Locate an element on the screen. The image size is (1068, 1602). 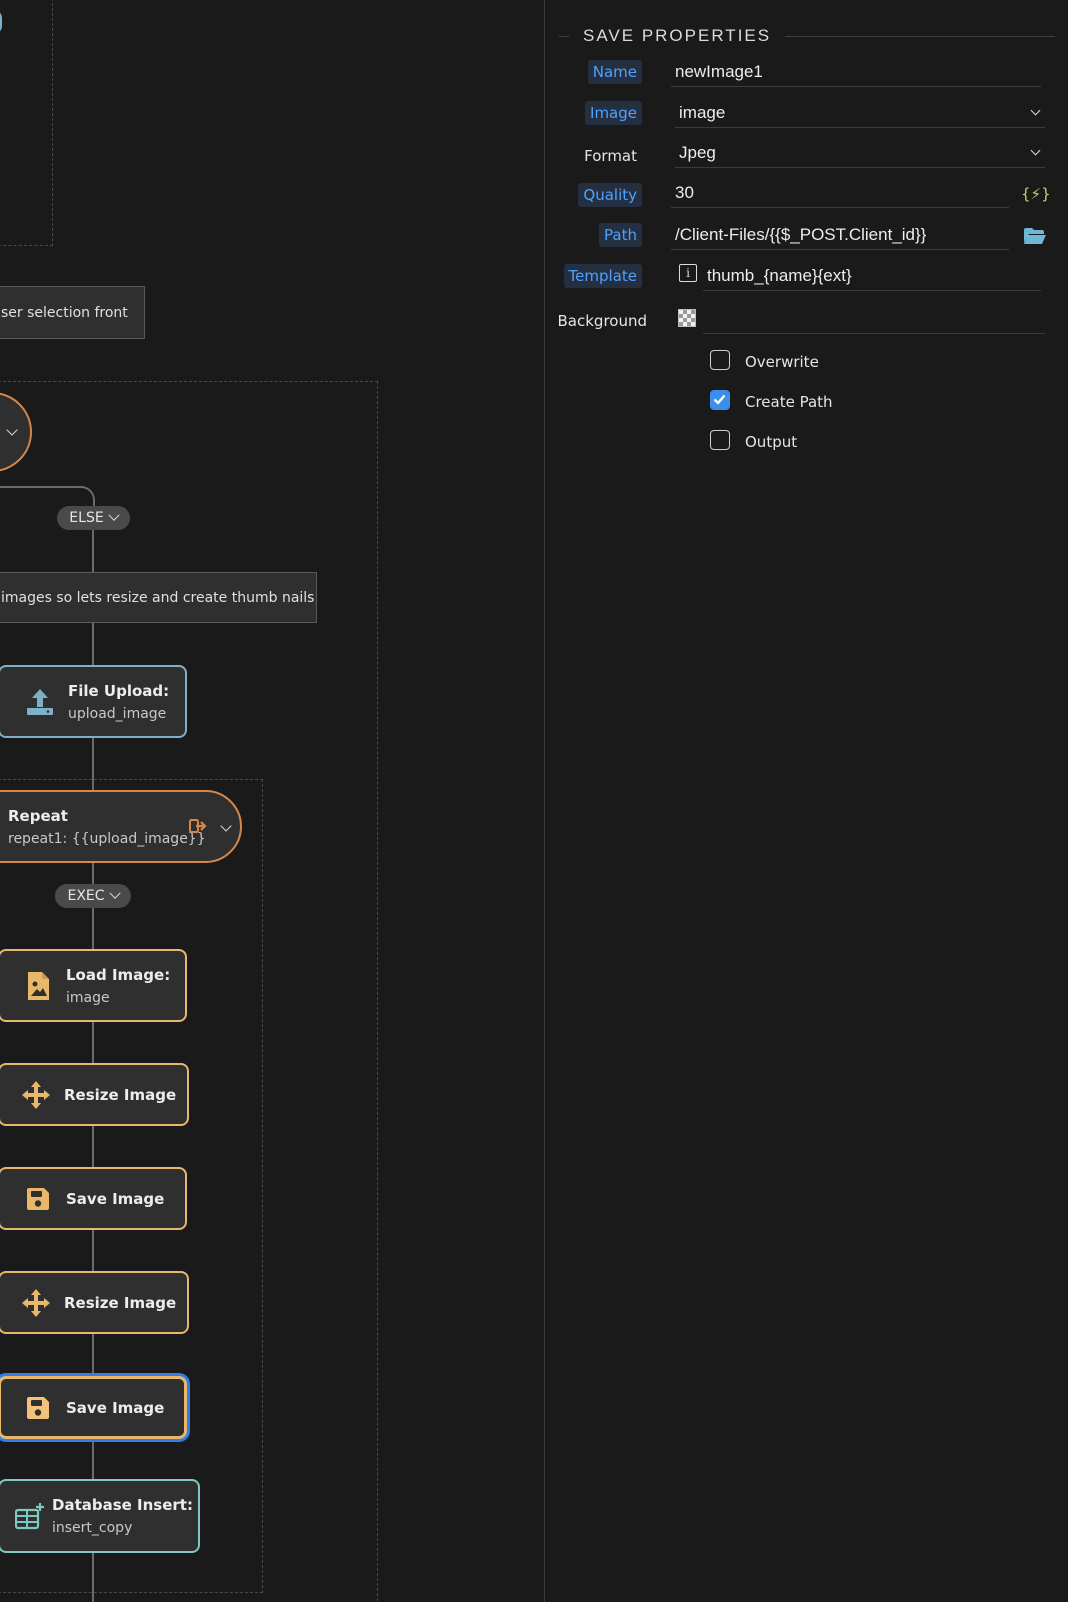
overwrite-label: Overwrite is located at coordinates (782, 362).